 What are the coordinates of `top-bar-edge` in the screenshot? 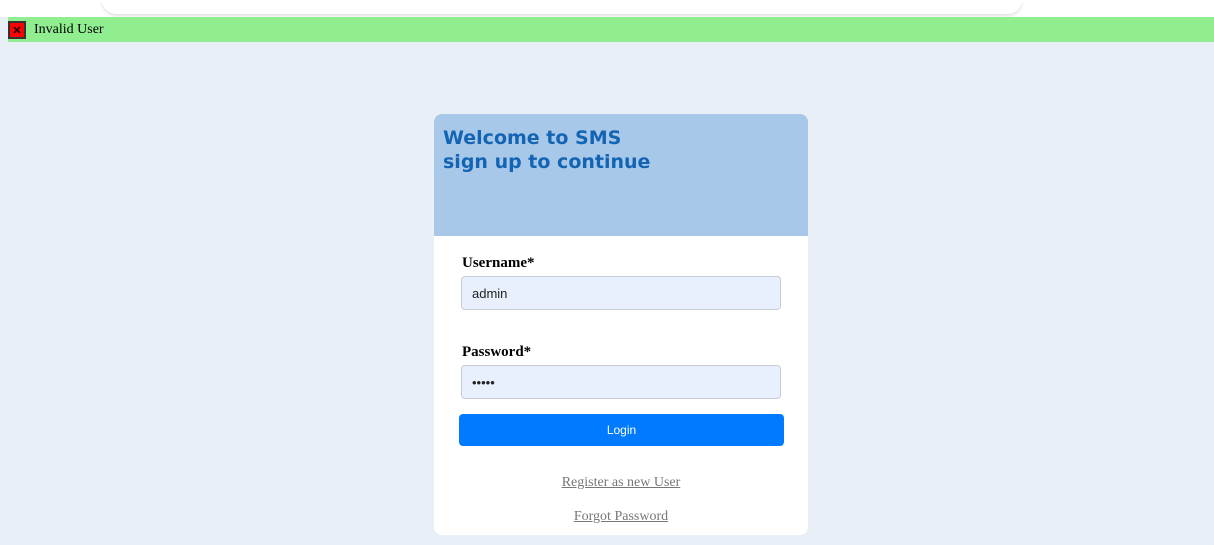 It's located at (562, 7).